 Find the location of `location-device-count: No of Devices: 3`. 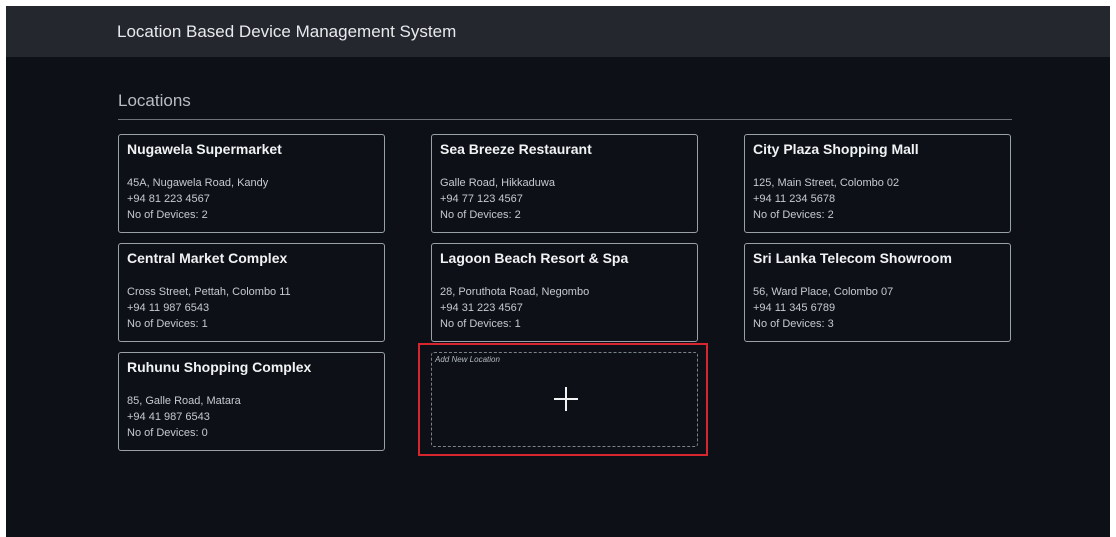

location-device-count: No of Devices: 3 is located at coordinates (793, 324).